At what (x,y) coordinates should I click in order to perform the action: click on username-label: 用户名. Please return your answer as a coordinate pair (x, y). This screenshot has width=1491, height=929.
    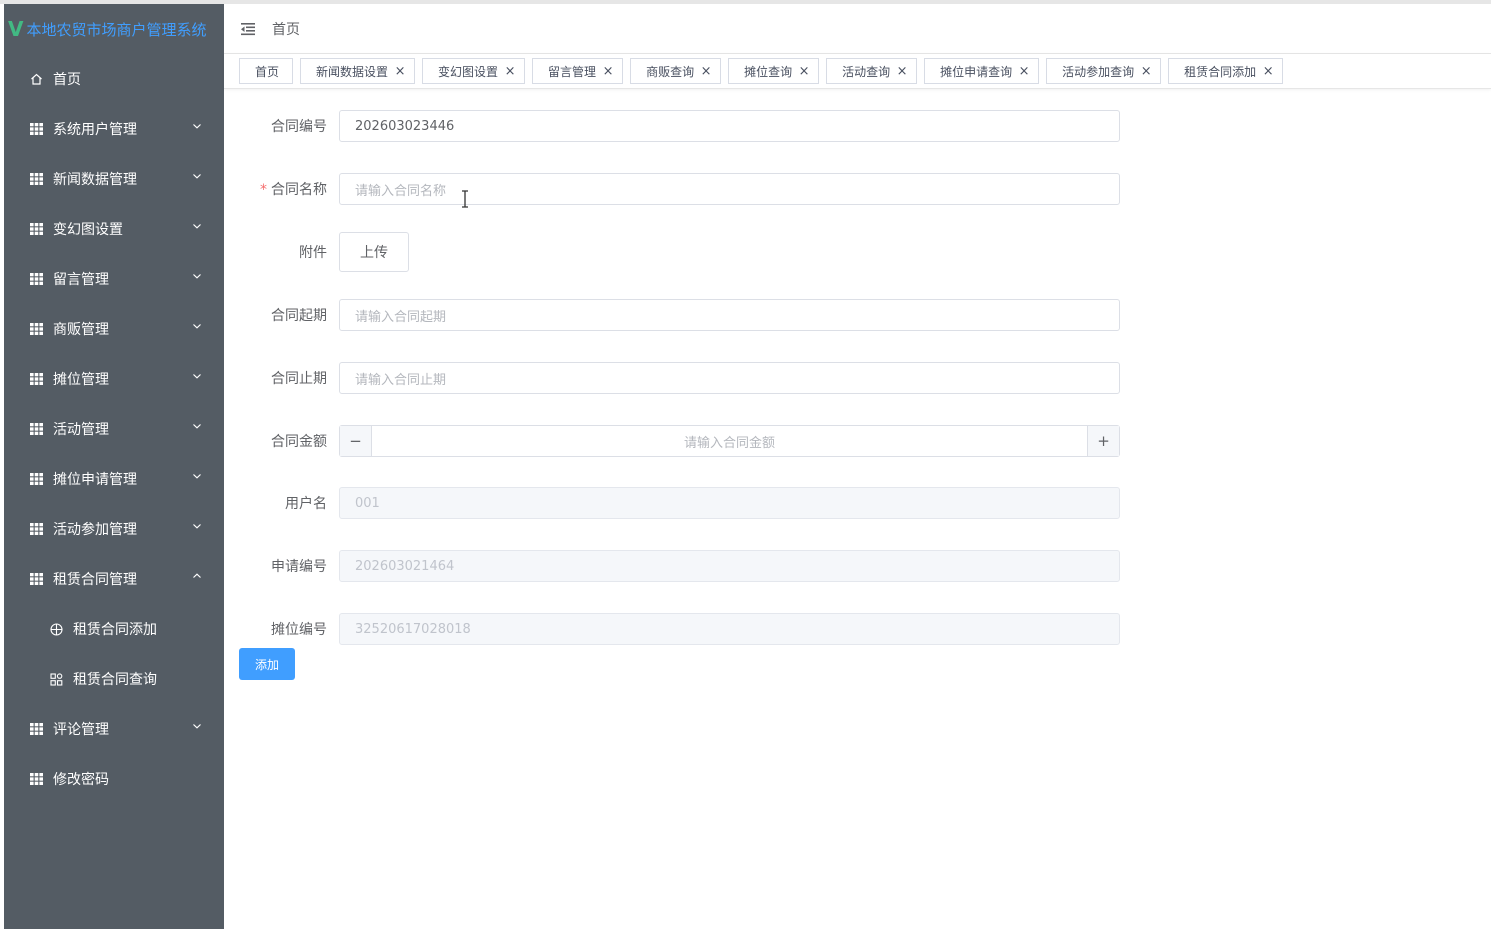
    Looking at the image, I should click on (306, 504).